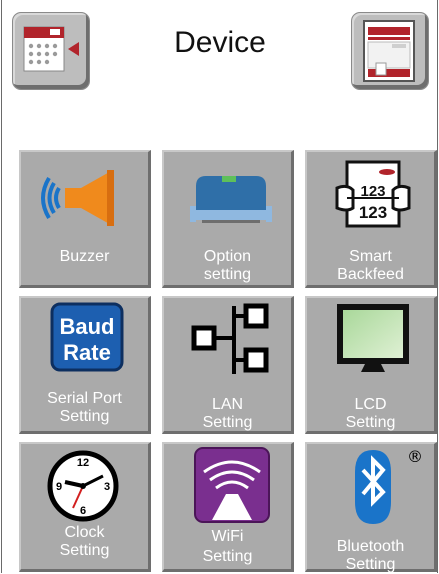 This screenshot has height=574, width=439. Describe the element at coordinates (84, 398) in the screenshot. I see `tile-label: Serial Port` at that location.